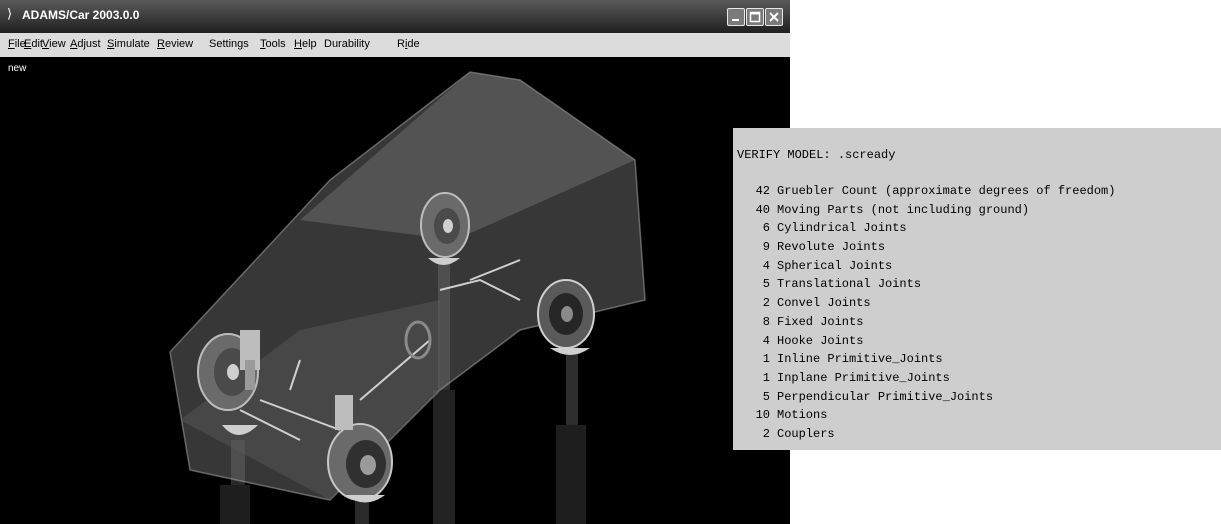 The height and width of the screenshot is (524, 1221). I want to click on menu-item-adjust: Adjust, so click(85, 44).